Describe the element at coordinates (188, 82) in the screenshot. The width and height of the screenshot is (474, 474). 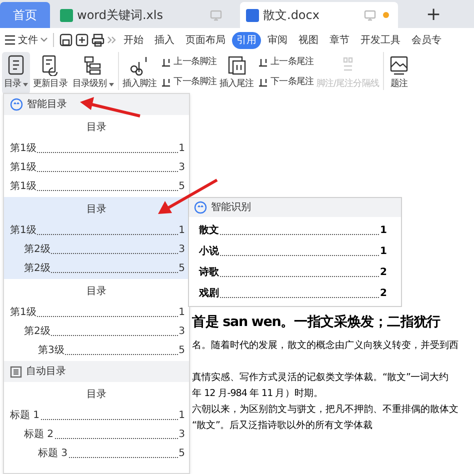
I see `ribbon-small-button: 下一条脚注` at that location.